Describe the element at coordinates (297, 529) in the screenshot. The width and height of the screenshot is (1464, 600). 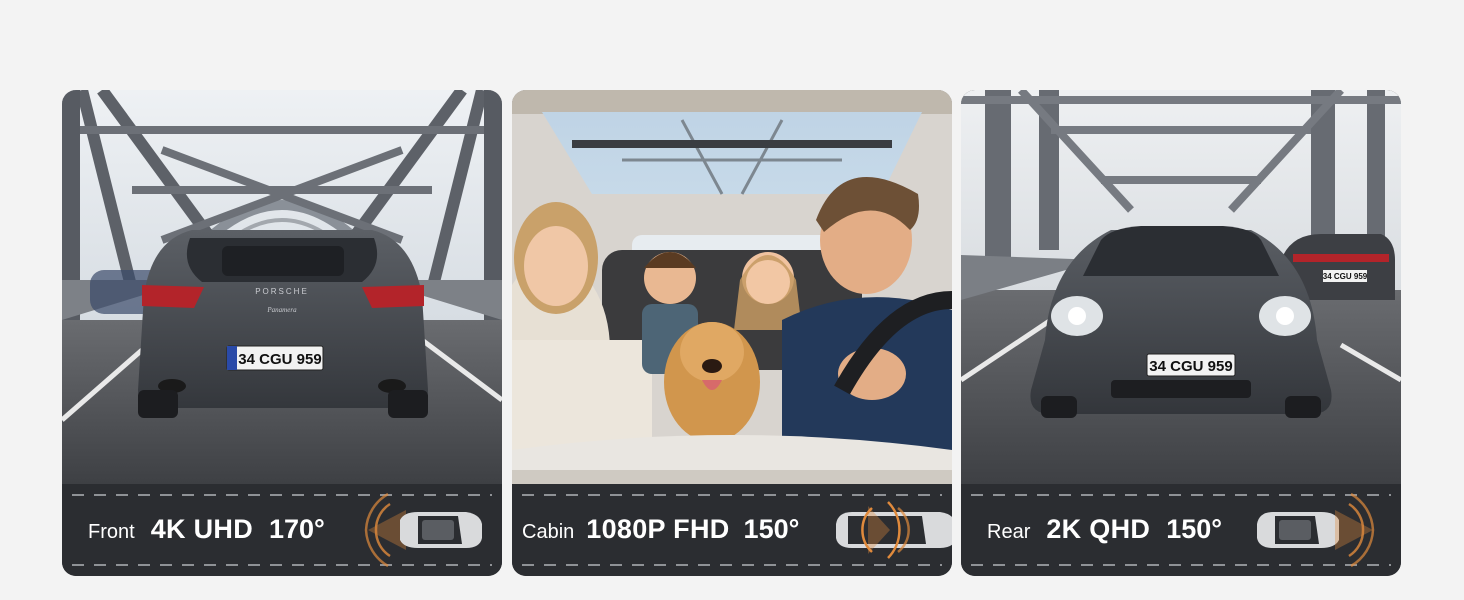
I see `front-field-of-view: 170°` at that location.